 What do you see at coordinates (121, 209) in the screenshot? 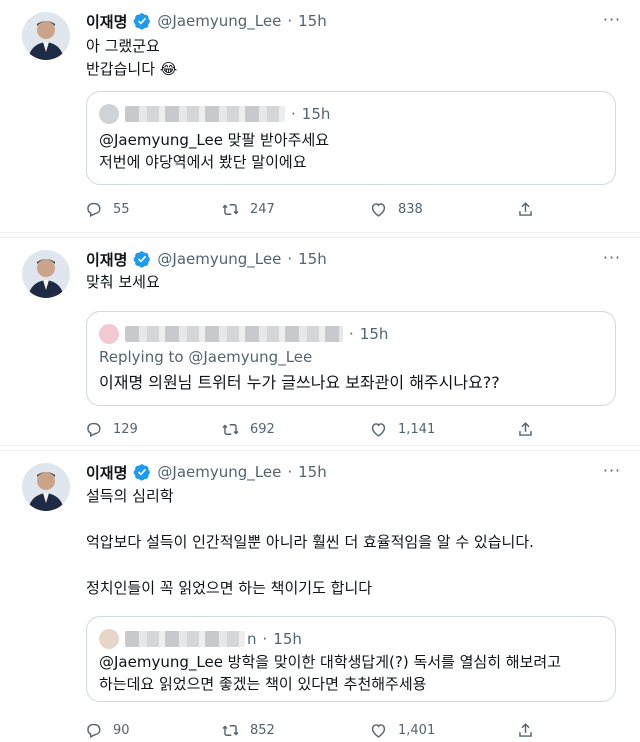
I see `reply-count: 55` at bounding box center [121, 209].